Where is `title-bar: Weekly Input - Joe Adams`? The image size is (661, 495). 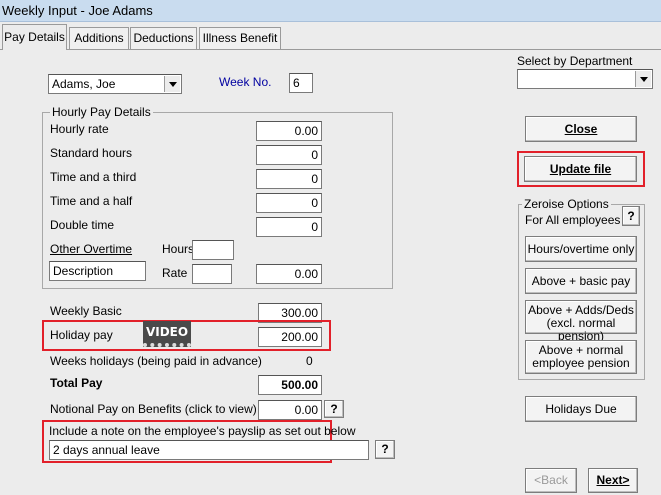
title-bar: Weekly Input - Joe Adams is located at coordinates (330, 11).